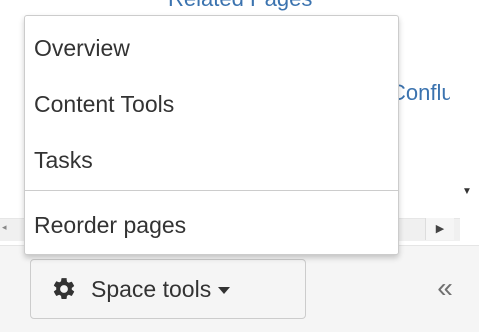 The height and width of the screenshot is (332, 479). I want to click on menu-item-overview: Overview, so click(82, 48).